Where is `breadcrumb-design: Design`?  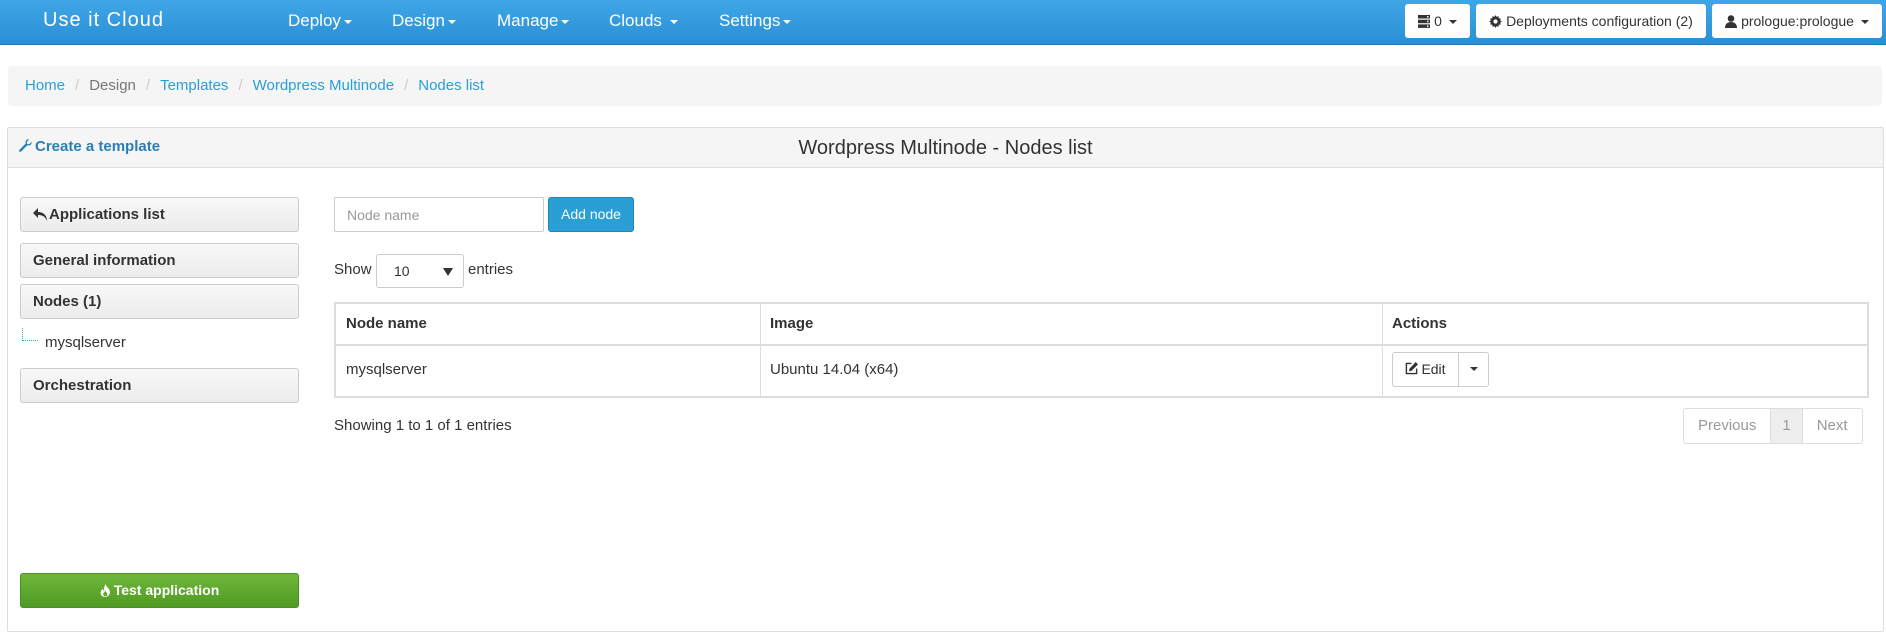 breadcrumb-design: Design is located at coordinates (112, 85).